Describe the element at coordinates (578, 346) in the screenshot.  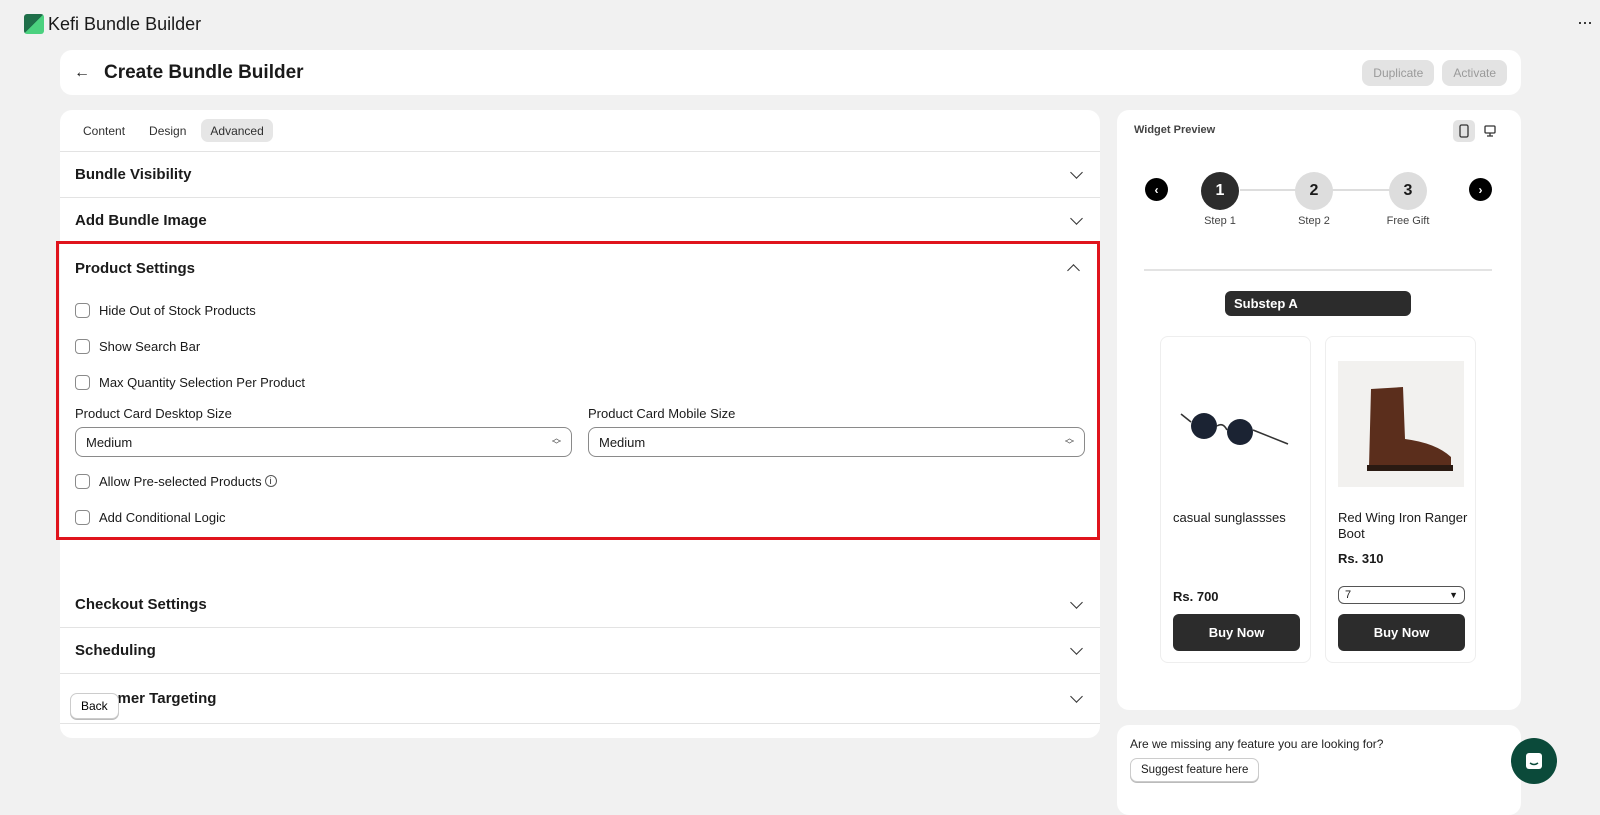
I see `show-search-bar-checkbox: Show Search Bar` at that location.